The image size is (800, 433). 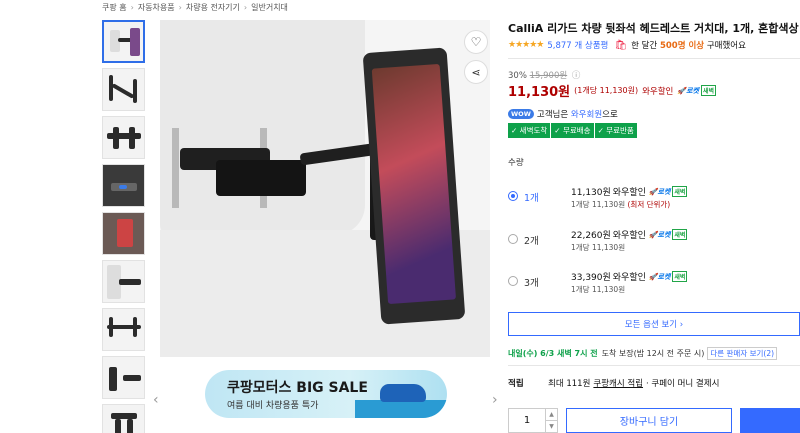 What do you see at coordinates (606, 90) in the screenshot?
I see `unit-price: (1개당 11,130원)` at bounding box center [606, 90].